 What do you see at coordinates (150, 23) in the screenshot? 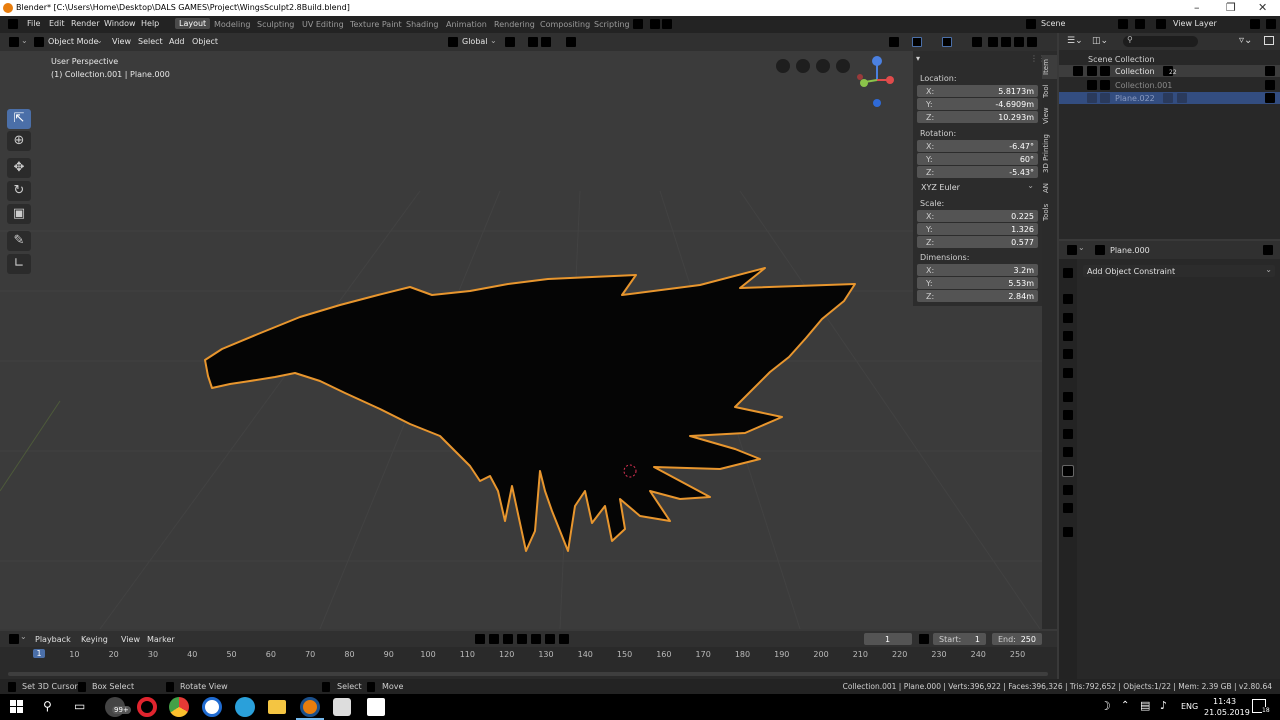
I see `menu-help: Help` at bounding box center [150, 23].